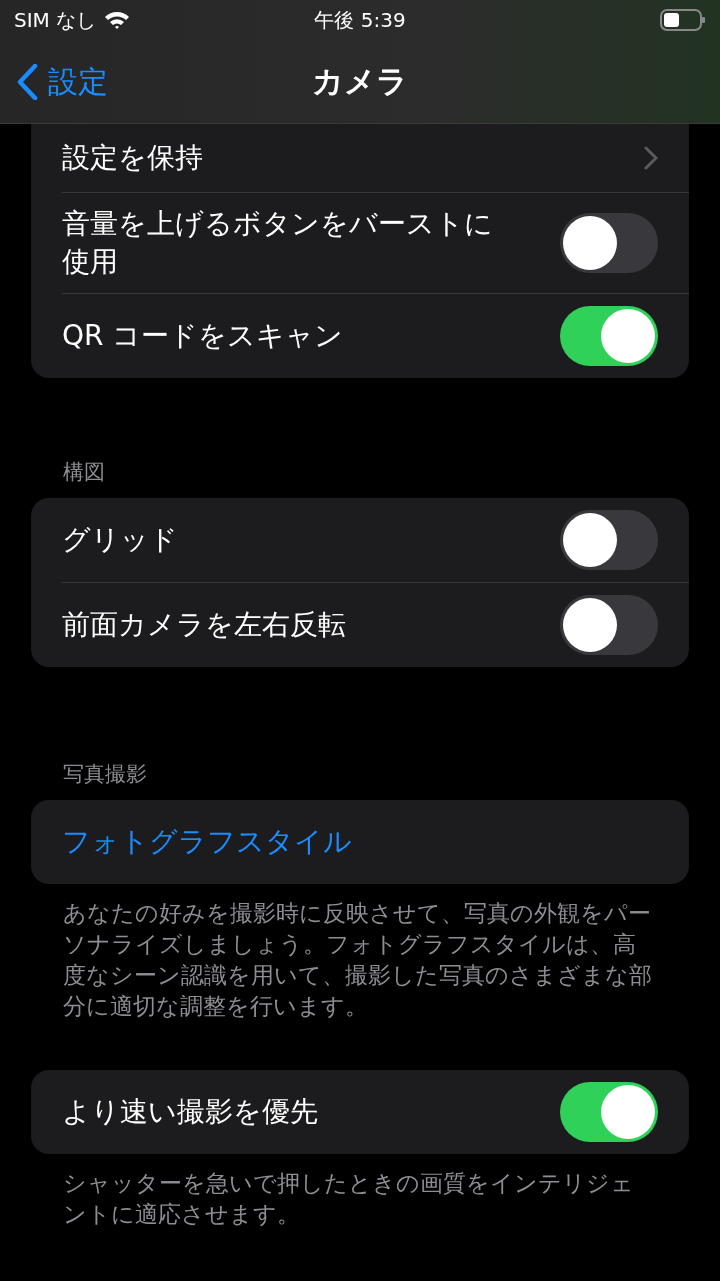 This screenshot has width=720, height=1281. What do you see at coordinates (278, 243) in the screenshot?
I see `row-label: 音量を上げるボタンをバーストに使用` at bounding box center [278, 243].